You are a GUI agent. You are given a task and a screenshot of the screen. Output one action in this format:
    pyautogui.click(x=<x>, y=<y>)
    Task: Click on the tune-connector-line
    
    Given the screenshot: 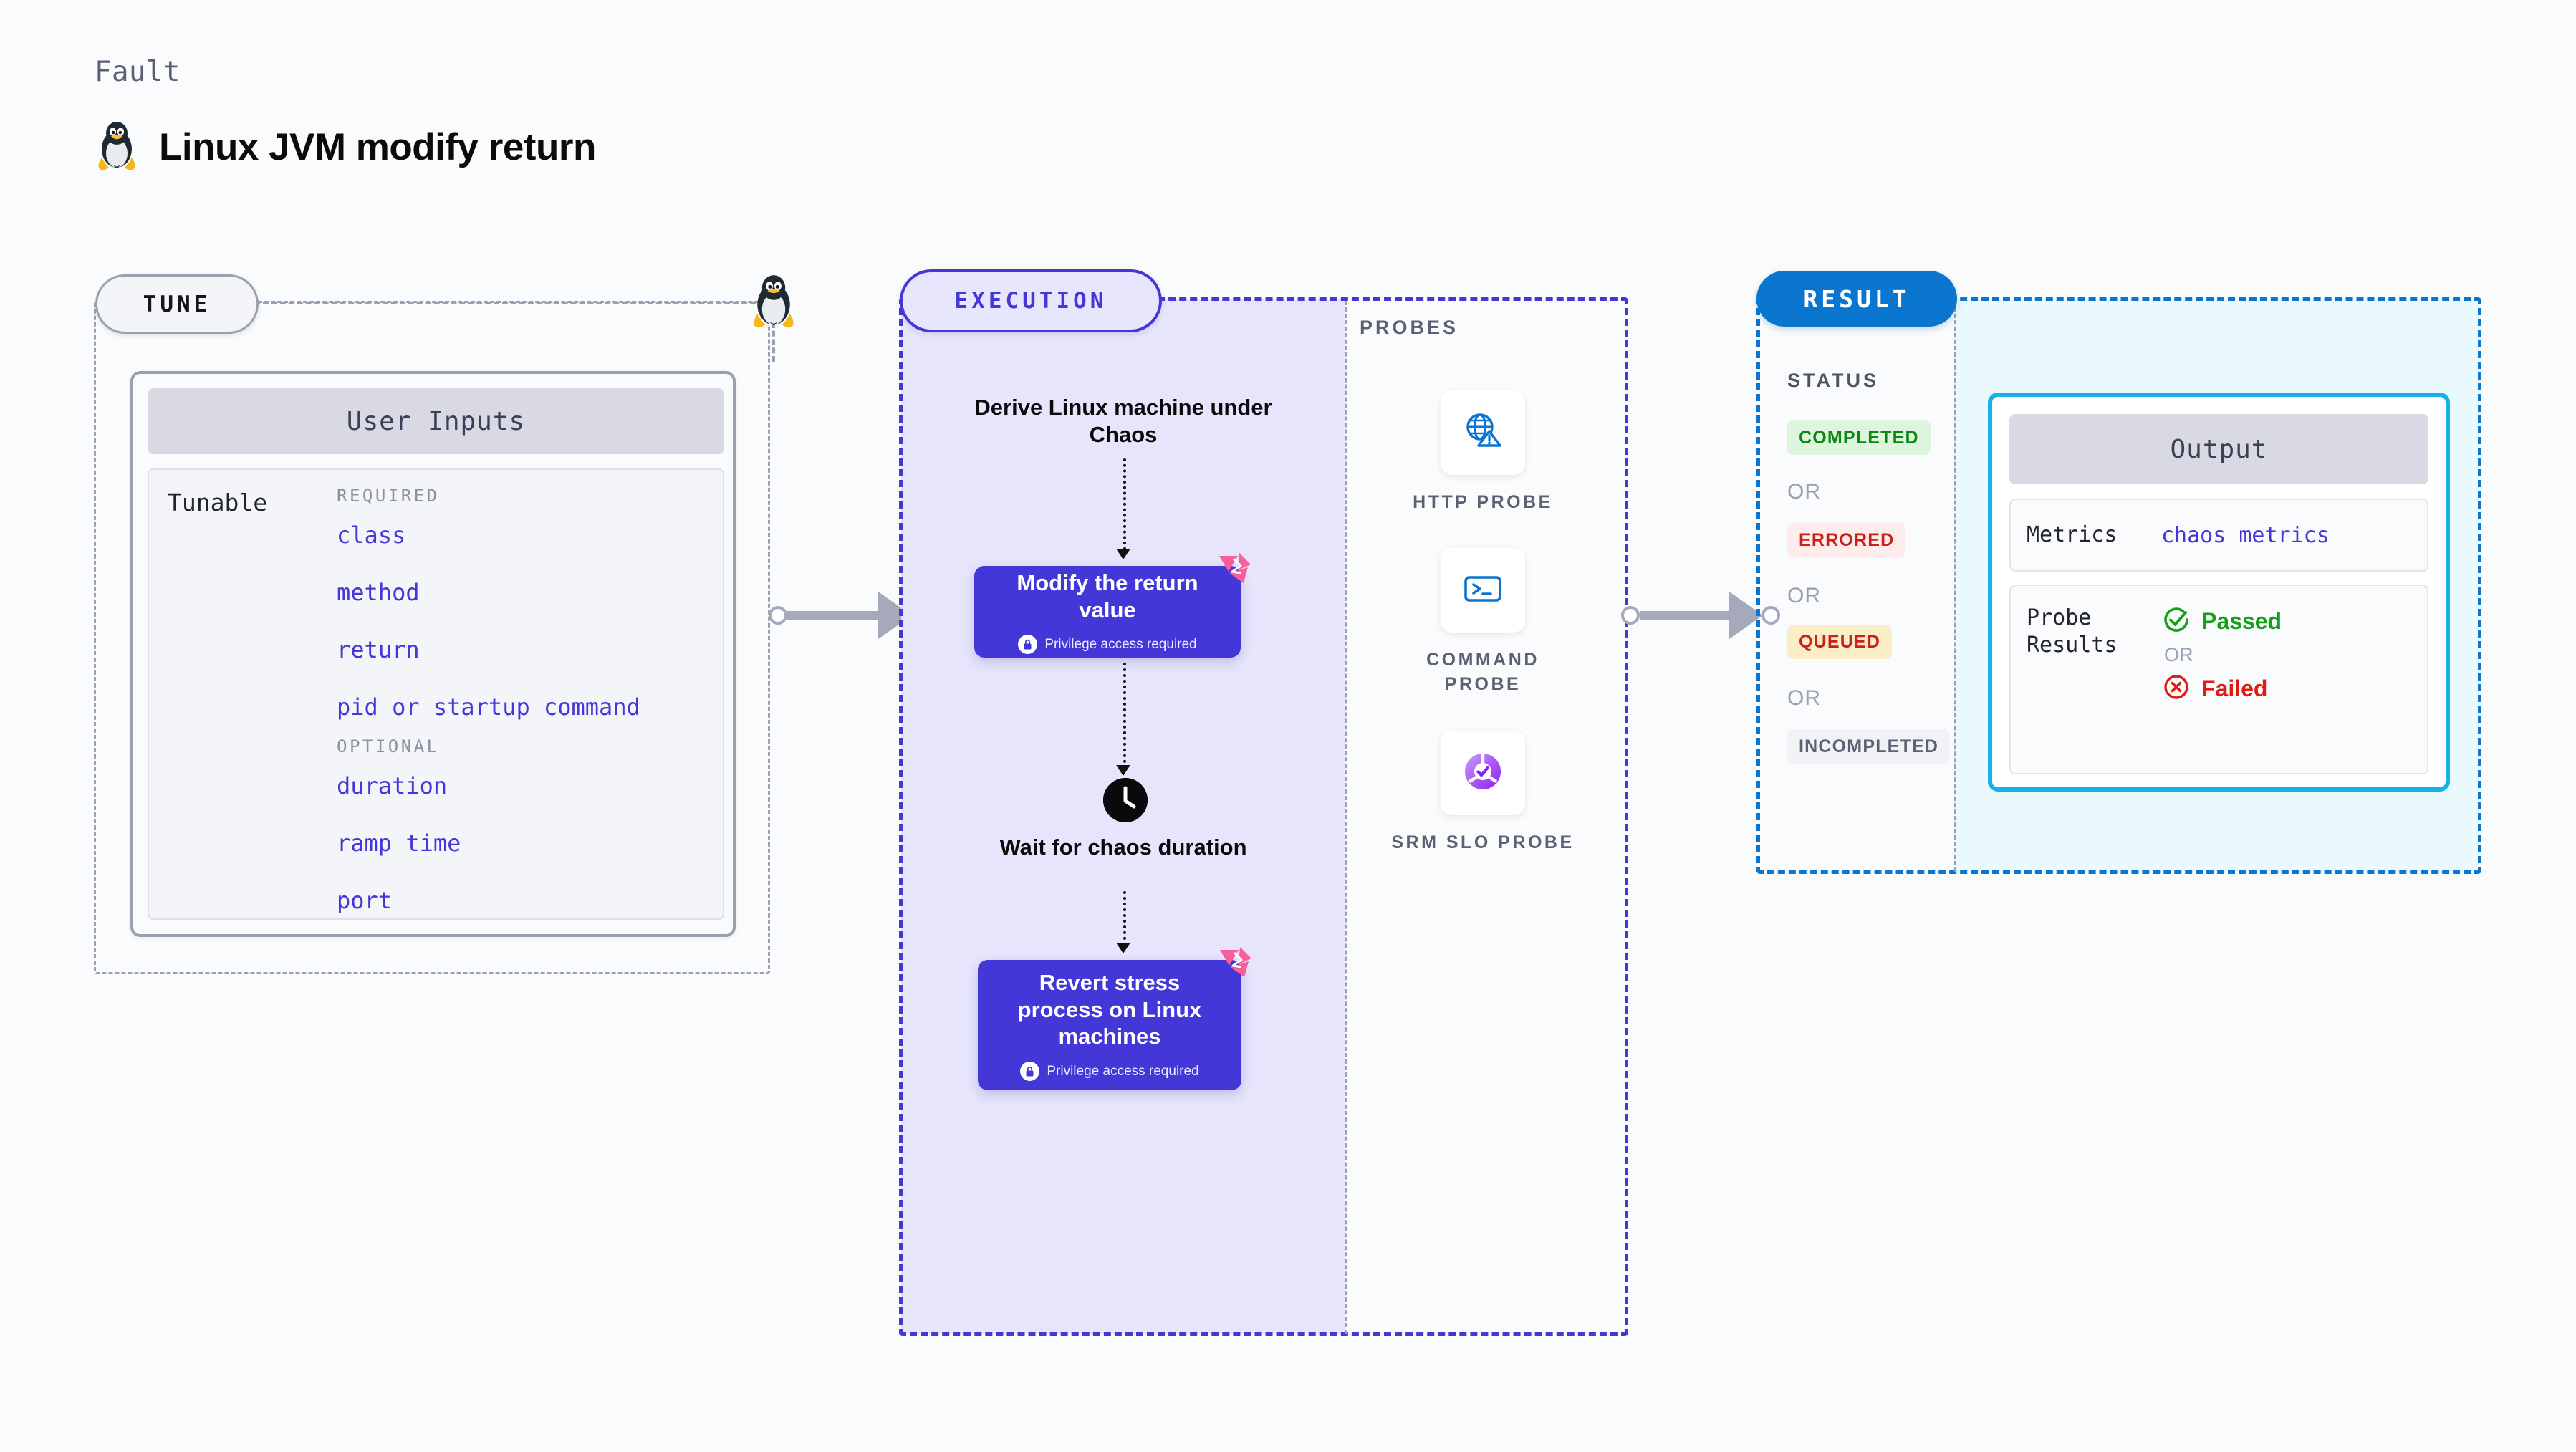 What is the action you would take?
    pyautogui.click(x=505, y=303)
    